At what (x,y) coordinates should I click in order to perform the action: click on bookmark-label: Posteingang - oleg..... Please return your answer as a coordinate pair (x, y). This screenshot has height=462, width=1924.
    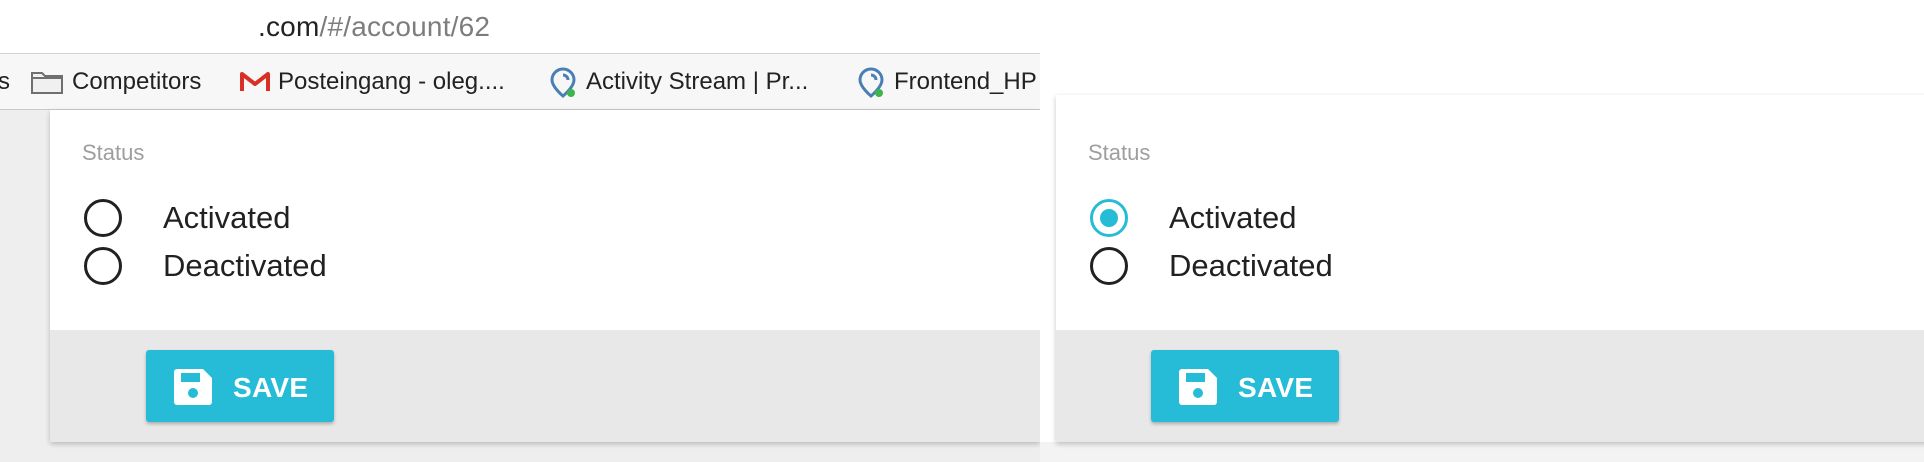
    Looking at the image, I should click on (391, 81).